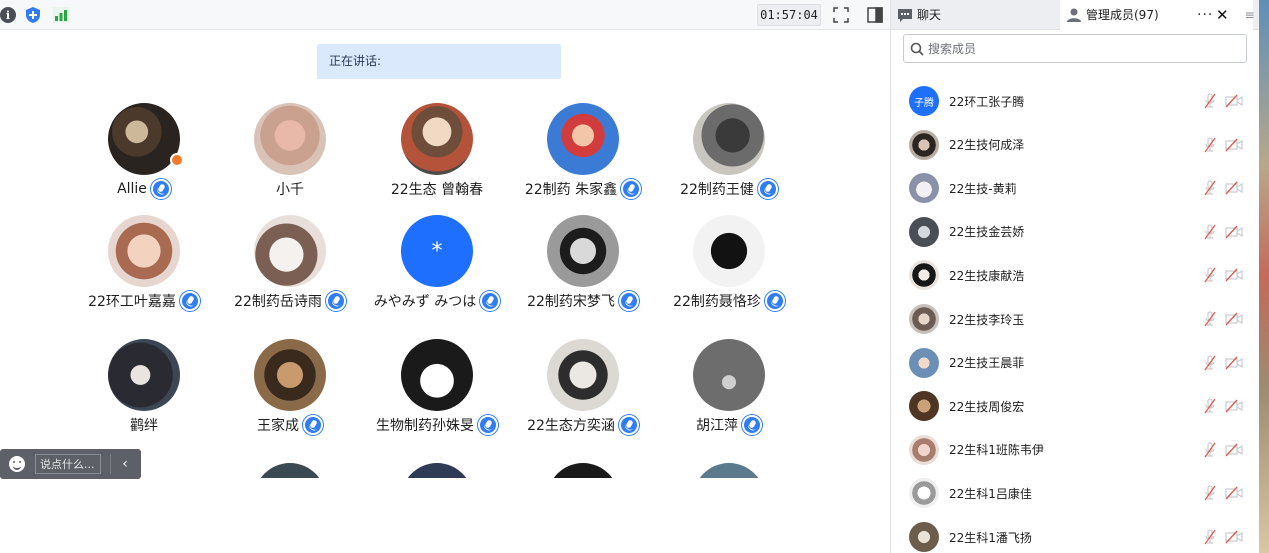  I want to click on chat-input, so click(68, 464).